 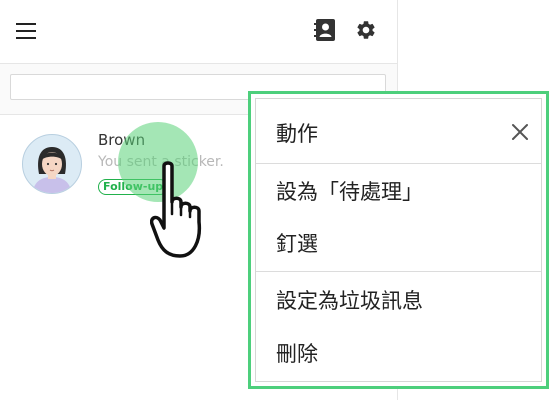 What do you see at coordinates (398, 271) in the screenshot?
I see `menu-divider` at bounding box center [398, 271].